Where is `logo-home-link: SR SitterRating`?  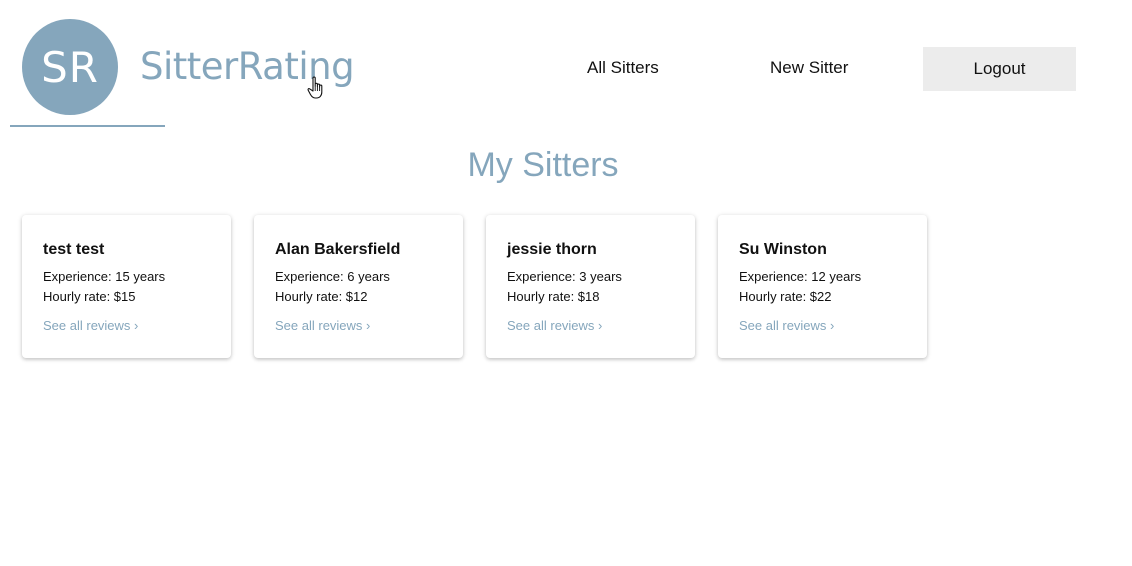 logo-home-link: SR SitterRating is located at coordinates (188, 67).